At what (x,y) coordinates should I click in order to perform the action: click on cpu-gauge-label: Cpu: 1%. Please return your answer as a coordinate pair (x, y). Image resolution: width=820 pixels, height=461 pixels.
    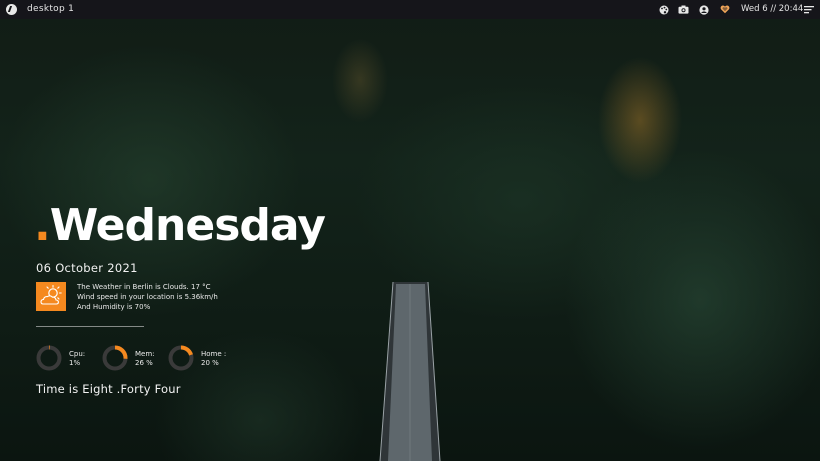
    Looking at the image, I should click on (77, 359).